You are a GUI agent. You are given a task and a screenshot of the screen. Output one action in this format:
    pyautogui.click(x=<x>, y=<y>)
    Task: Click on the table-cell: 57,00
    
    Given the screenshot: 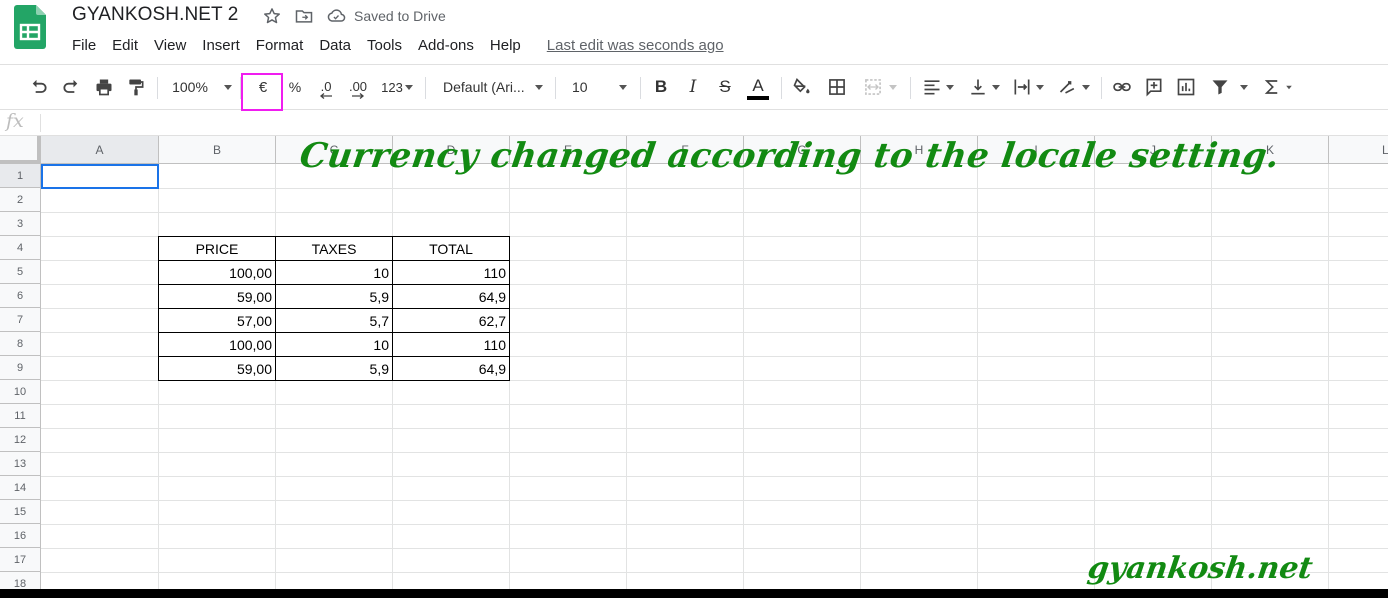 What is the action you would take?
    pyautogui.click(x=217, y=321)
    